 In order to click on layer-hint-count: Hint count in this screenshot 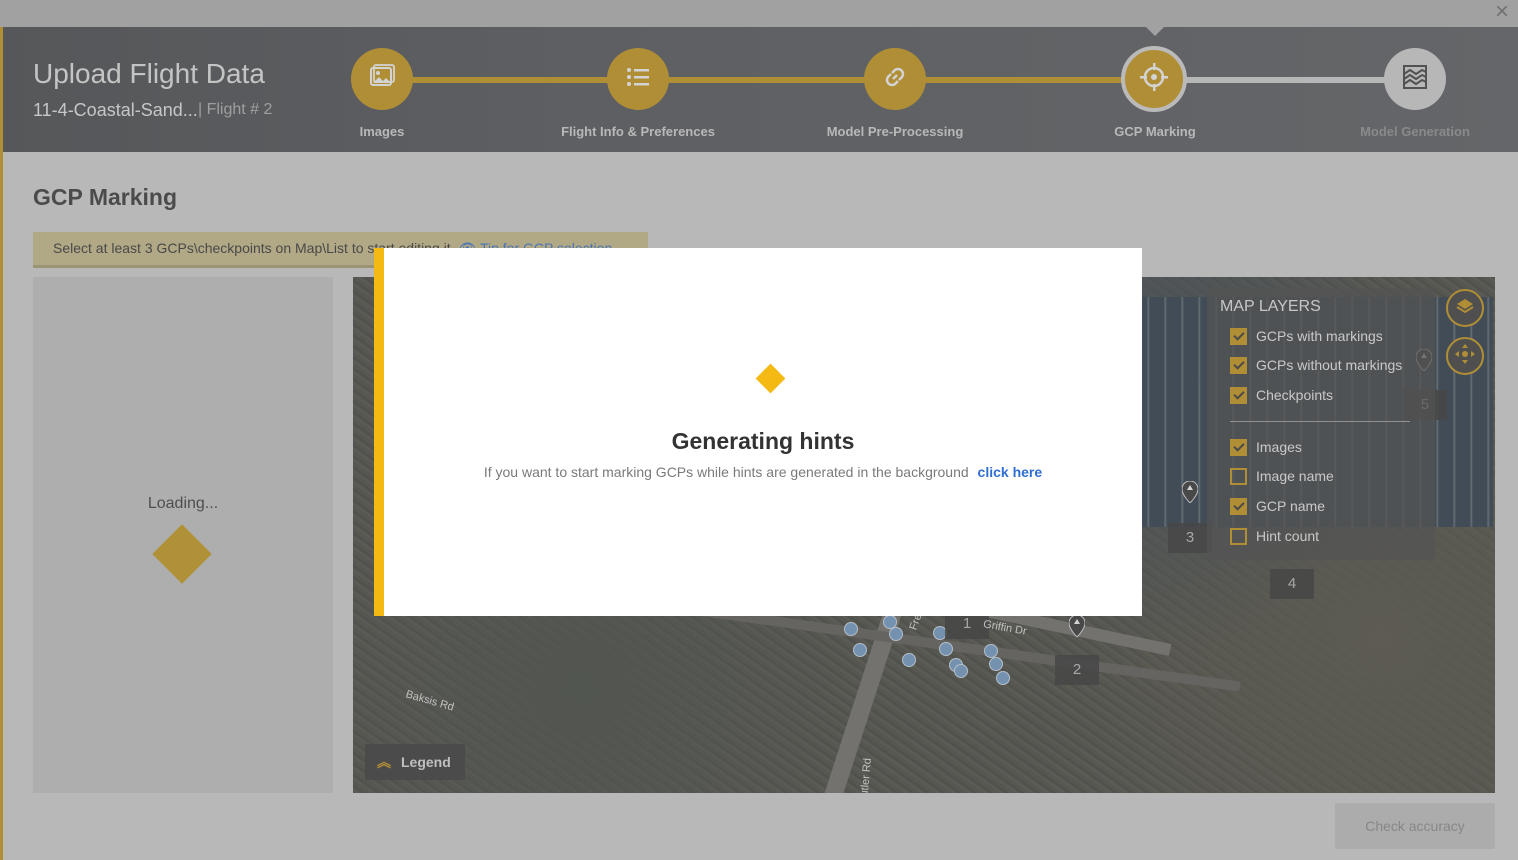, I will do `click(1274, 536)`.